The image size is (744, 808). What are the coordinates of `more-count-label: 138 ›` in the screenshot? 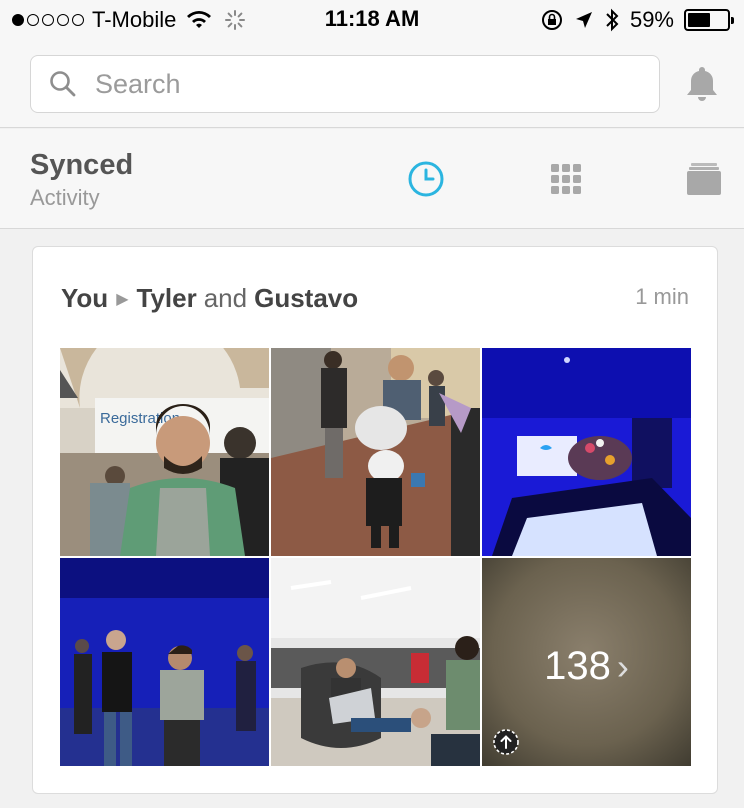 It's located at (586, 666).